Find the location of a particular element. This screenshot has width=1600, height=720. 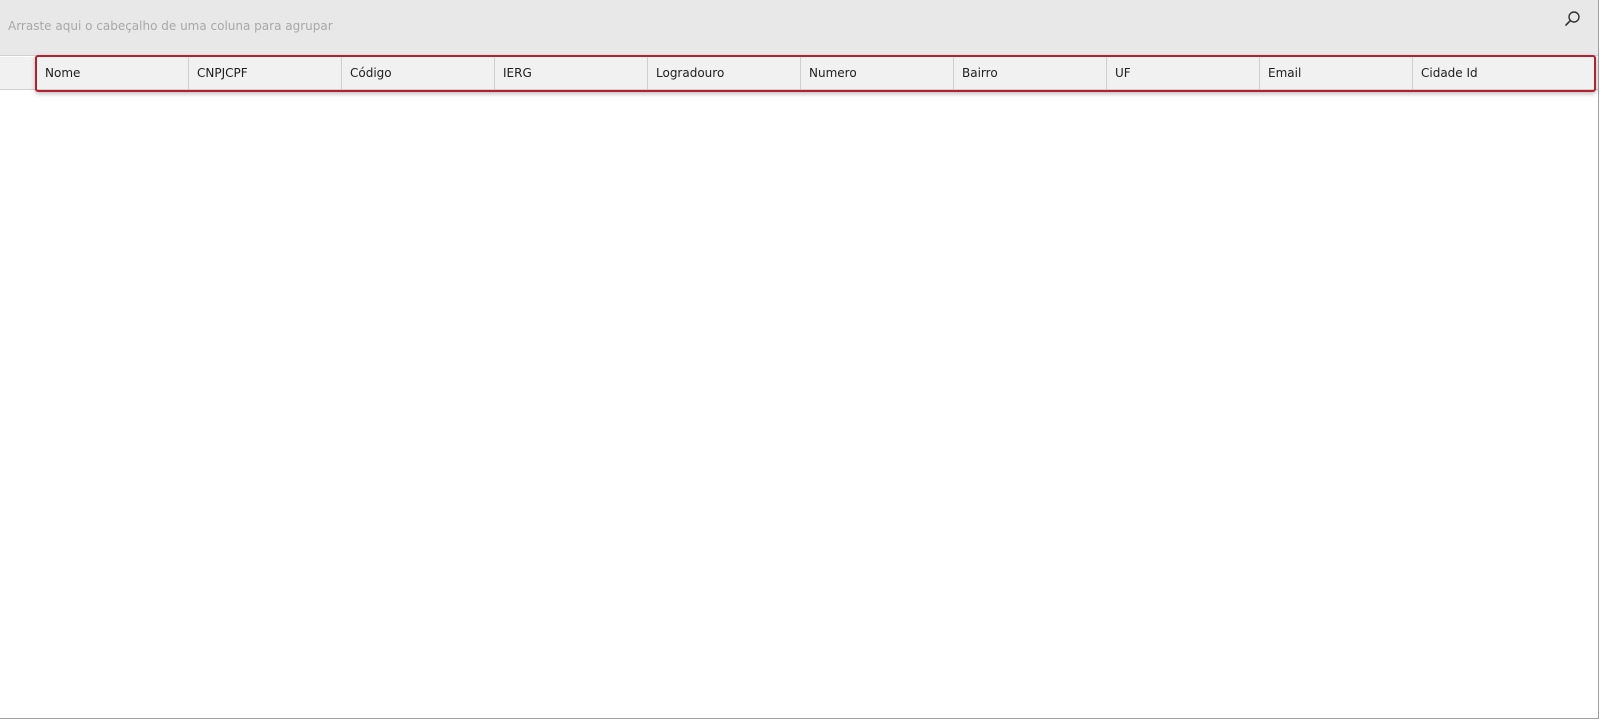

column-header-bairro: Bairro is located at coordinates (1030, 73).